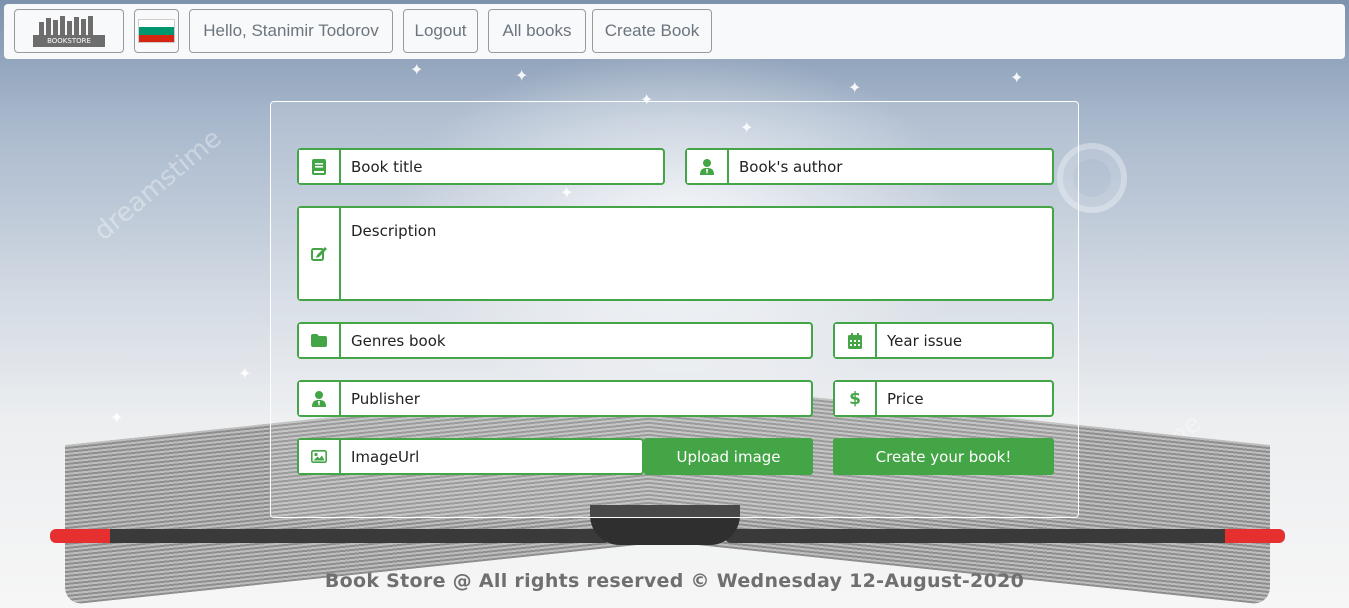  I want to click on year-field: Year issue, so click(943, 340).